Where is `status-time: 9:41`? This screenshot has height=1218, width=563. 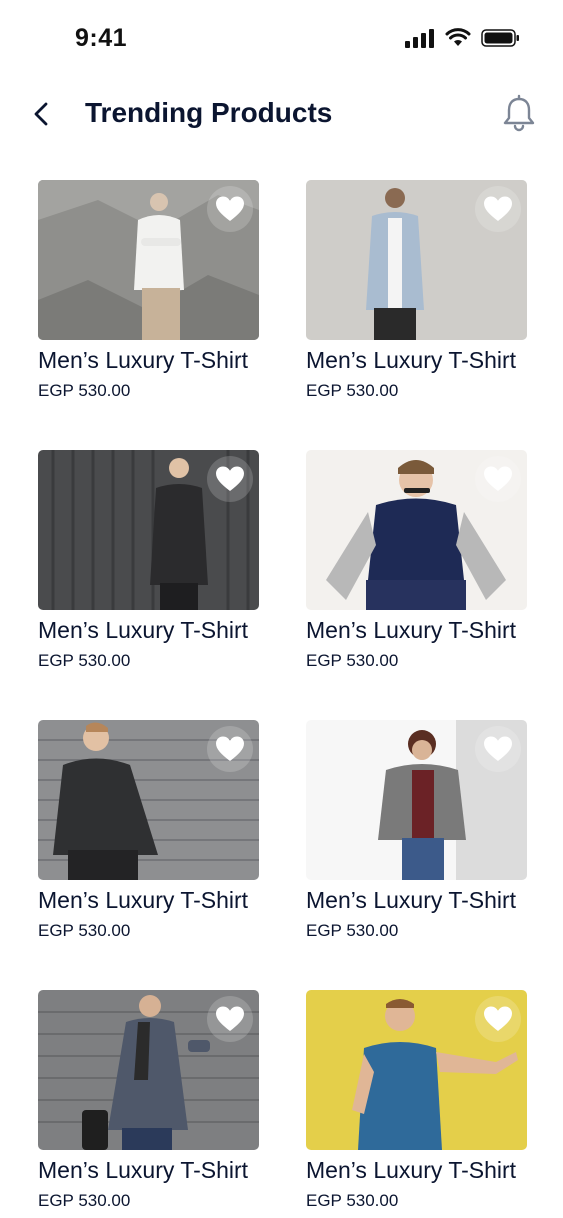 status-time: 9:41 is located at coordinates (101, 38).